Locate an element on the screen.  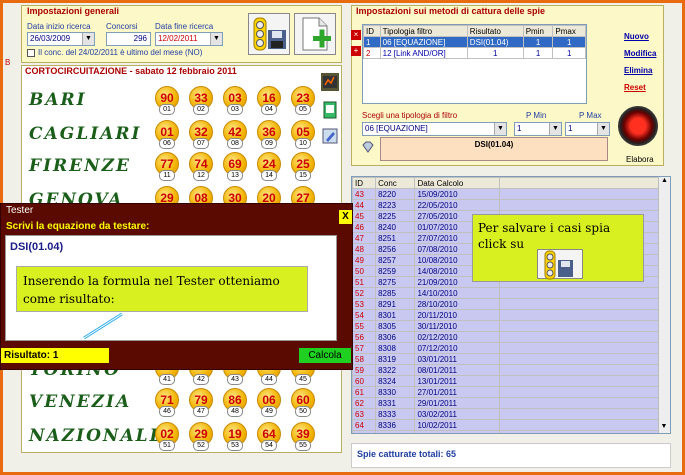
ball-index: 02 is located at coordinates (201, 109).